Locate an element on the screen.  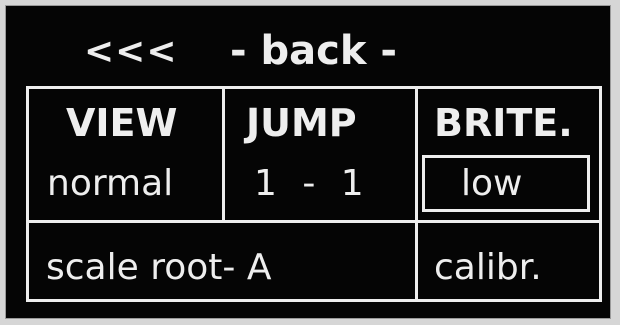
view-value: normal is located at coordinates (110, 183).